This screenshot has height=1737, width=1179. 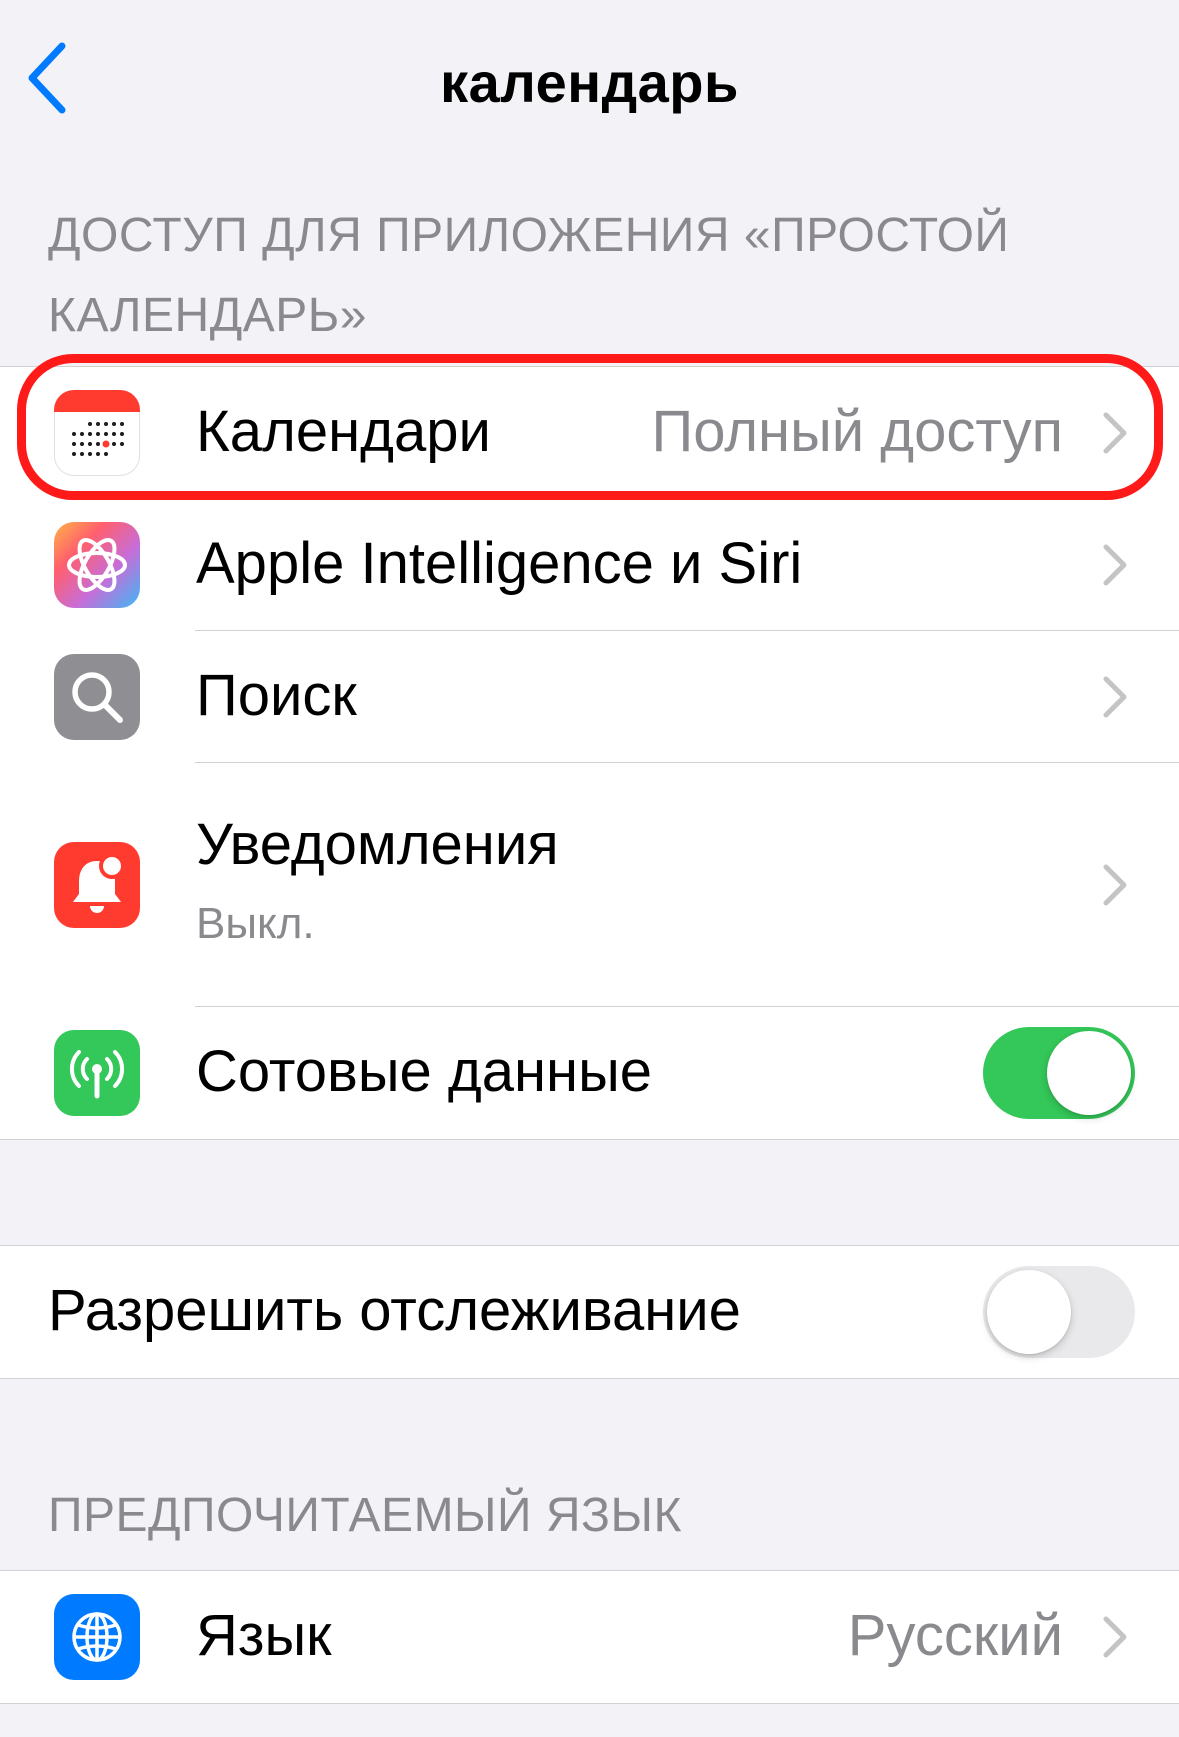 I want to click on row-cellular-data: Сотовые данные, so click(x=589, y=1073).